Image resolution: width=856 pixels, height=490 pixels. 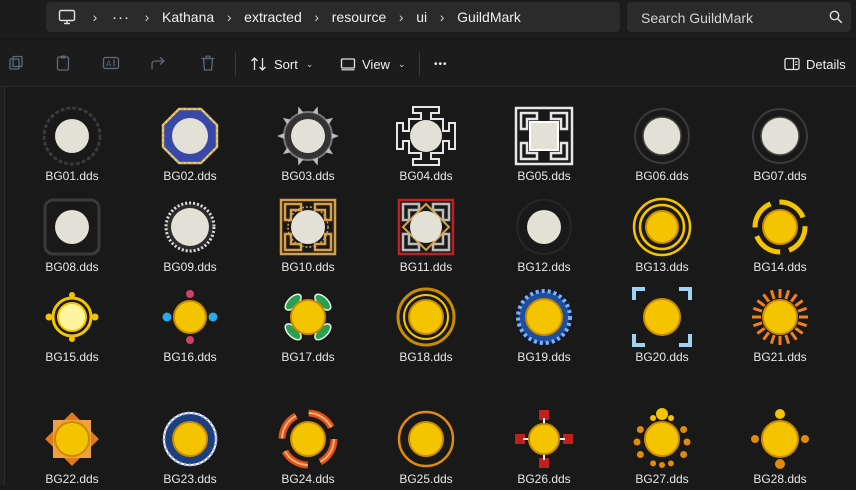 I want to click on breadcrumb-item: extracted, so click(x=273, y=17).